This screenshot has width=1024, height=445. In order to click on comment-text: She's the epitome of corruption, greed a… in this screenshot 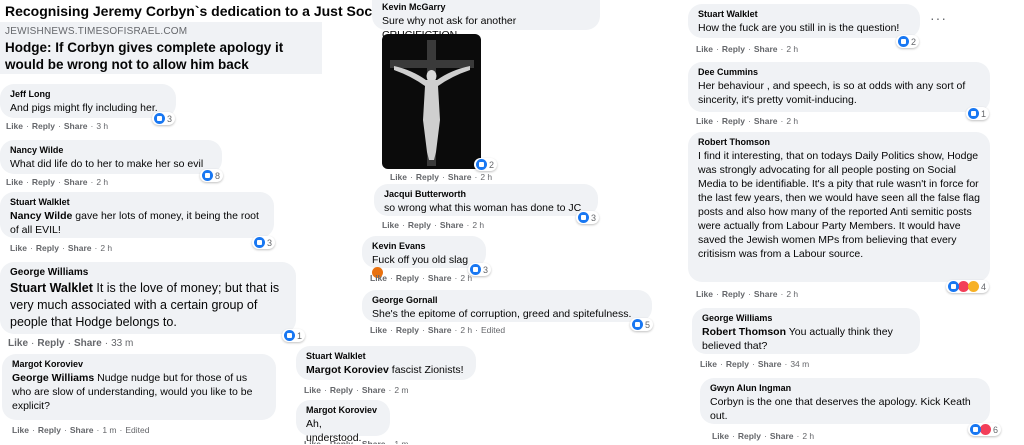, I will do `click(502, 314)`.